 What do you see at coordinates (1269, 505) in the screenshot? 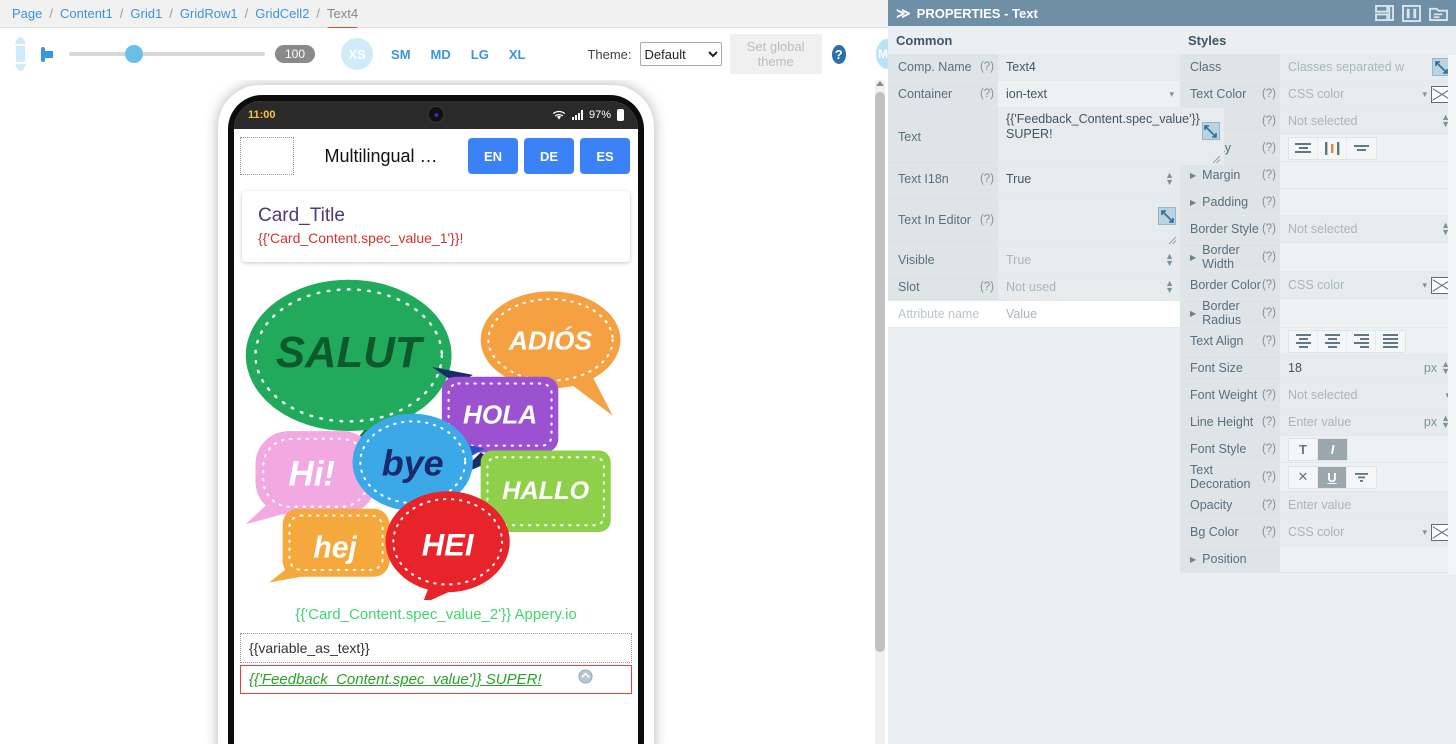
I see `opacity-hint-icon: (?)` at bounding box center [1269, 505].